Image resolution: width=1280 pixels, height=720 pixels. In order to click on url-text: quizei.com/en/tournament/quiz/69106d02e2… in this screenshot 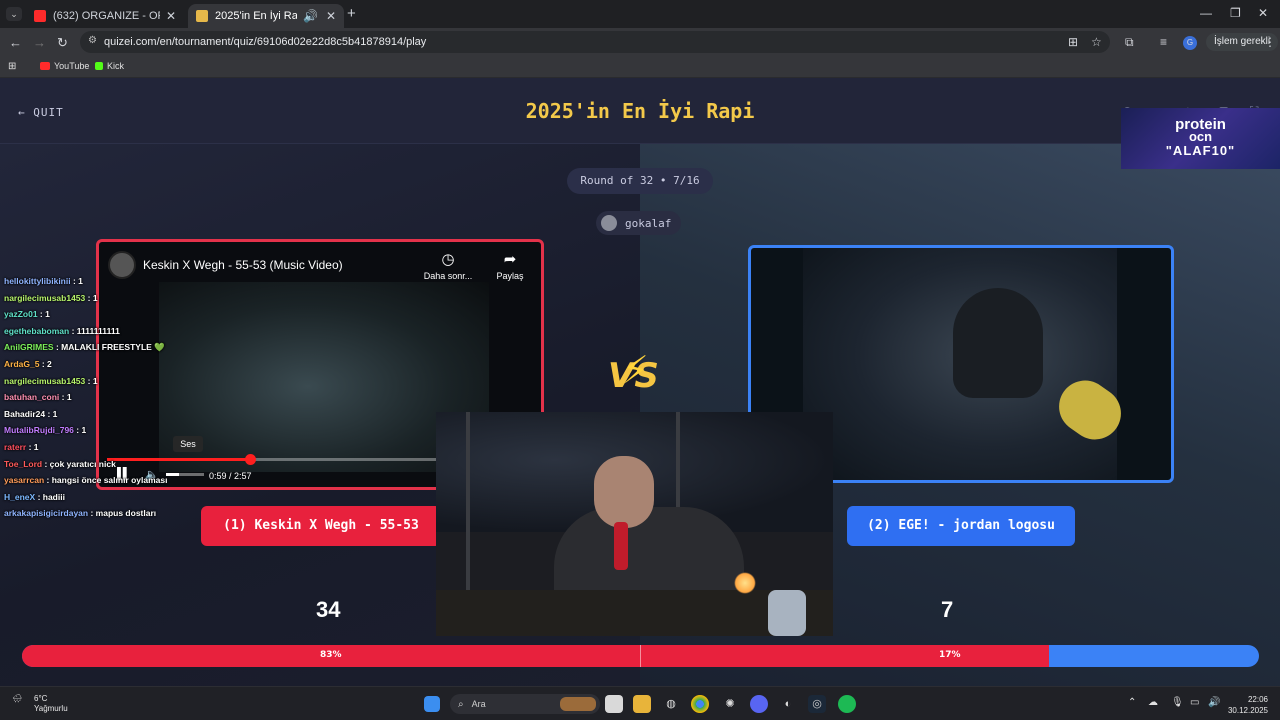, I will do `click(265, 42)`.